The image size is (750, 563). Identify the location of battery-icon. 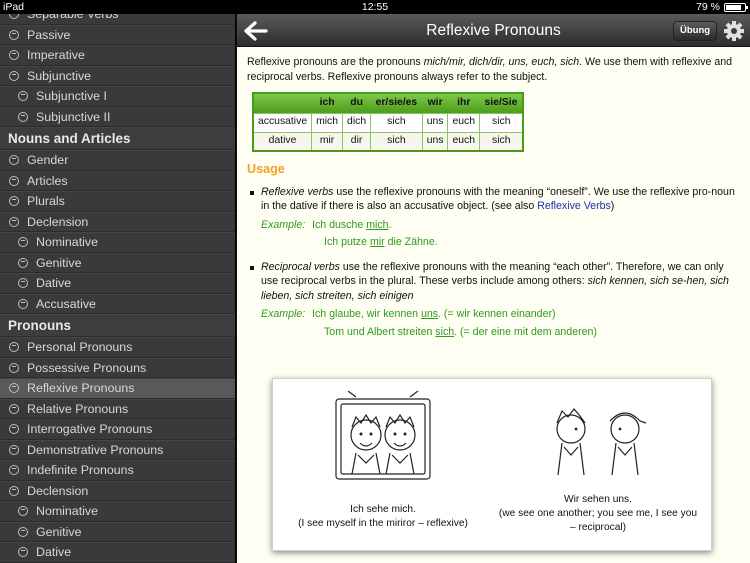
(736, 7).